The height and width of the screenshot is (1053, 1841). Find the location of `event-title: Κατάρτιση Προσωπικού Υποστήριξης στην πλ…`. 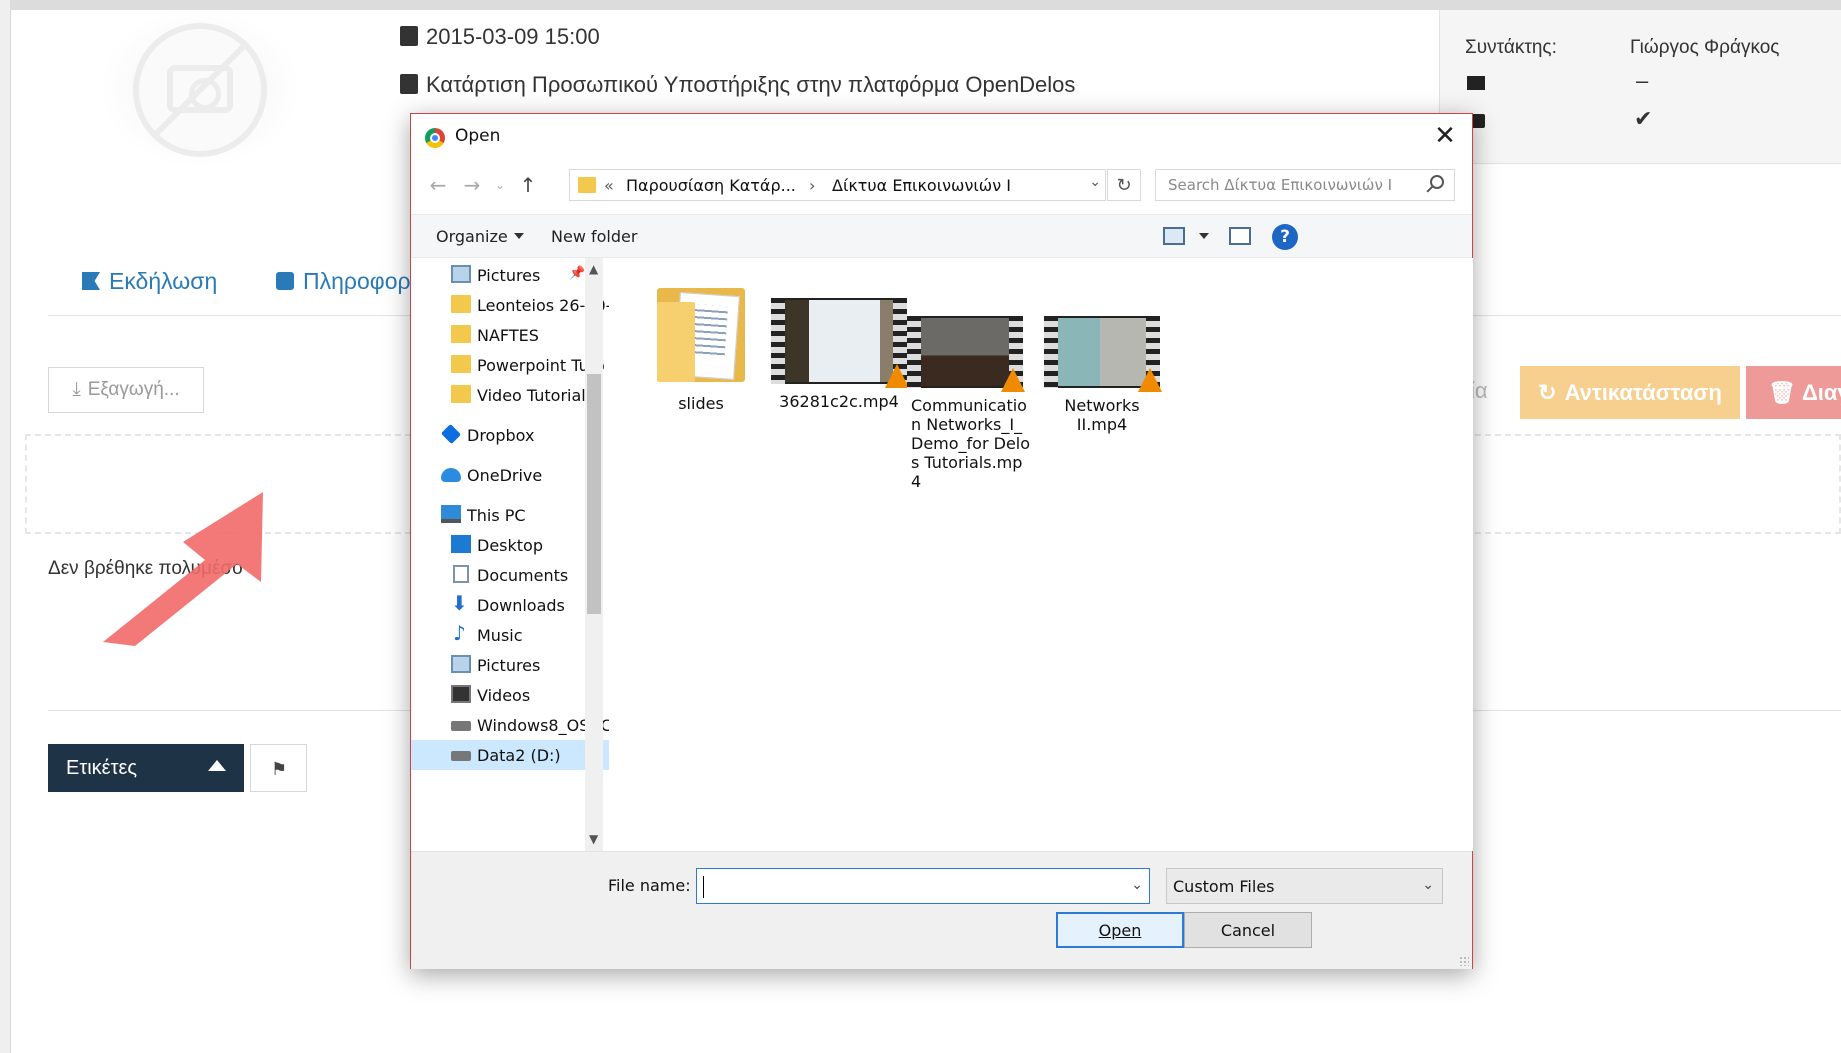

event-title: Κατάρτιση Προσωπικού Υποστήριξης στην πλ… is located at coordinates (737, 85).